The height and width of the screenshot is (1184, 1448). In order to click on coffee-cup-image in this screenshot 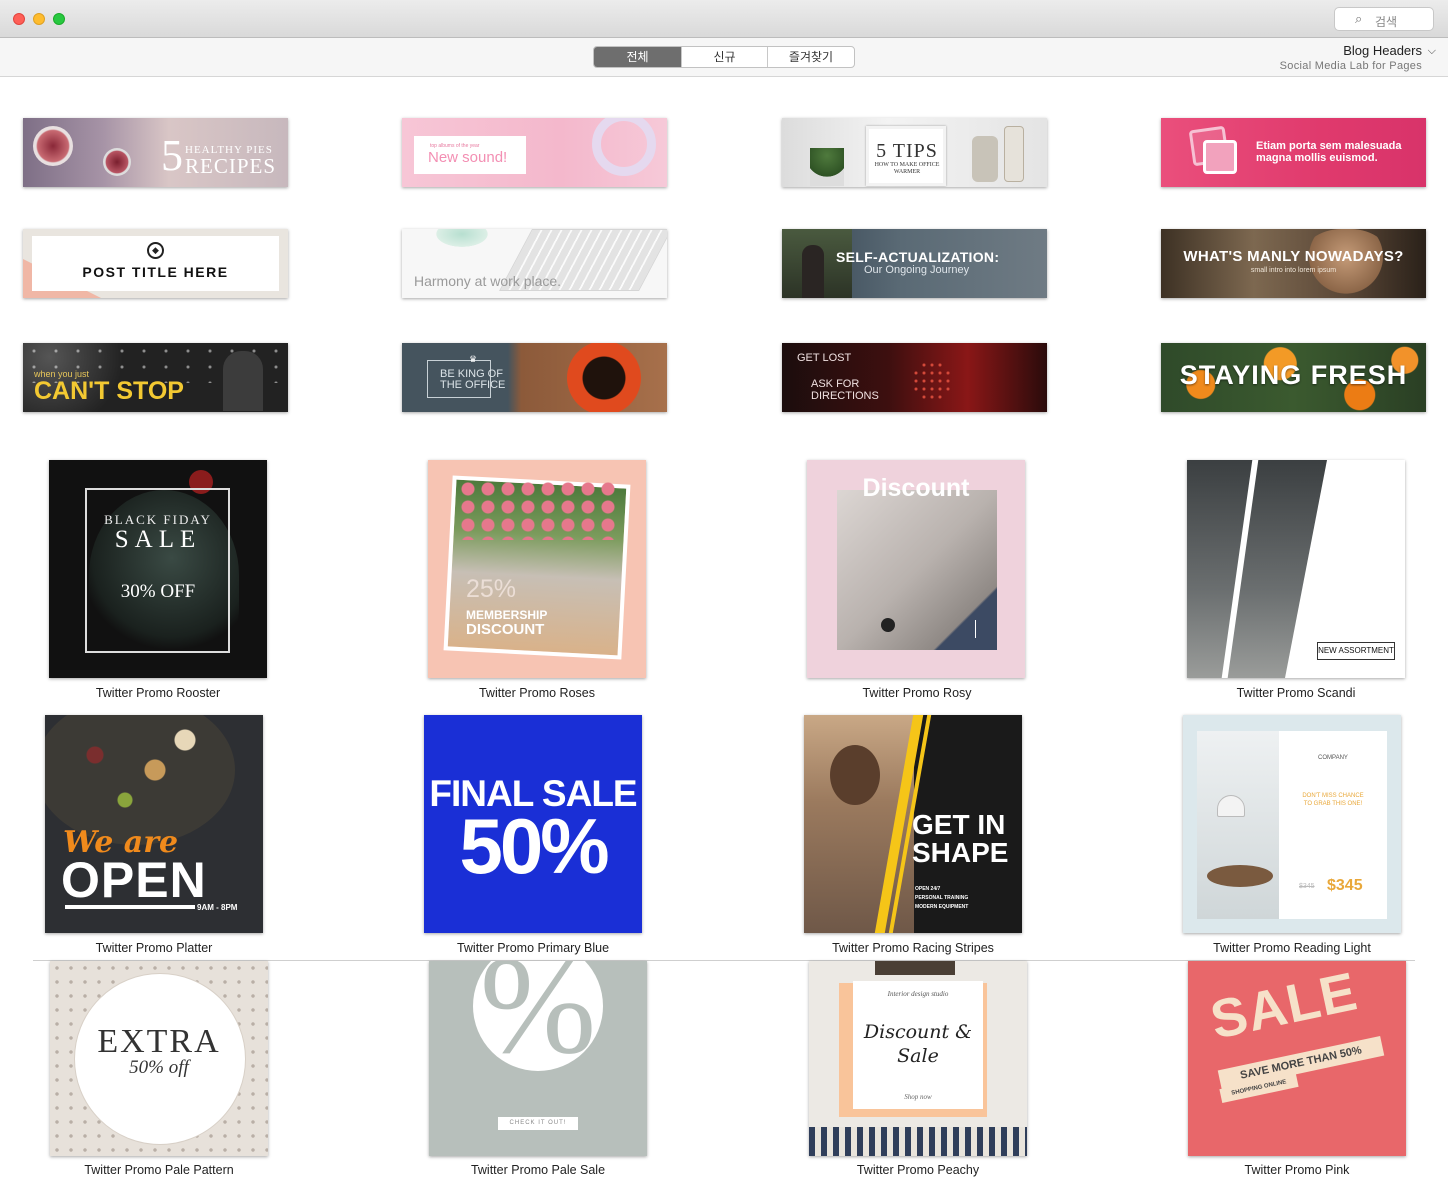, I will do `click(604, 377)`.